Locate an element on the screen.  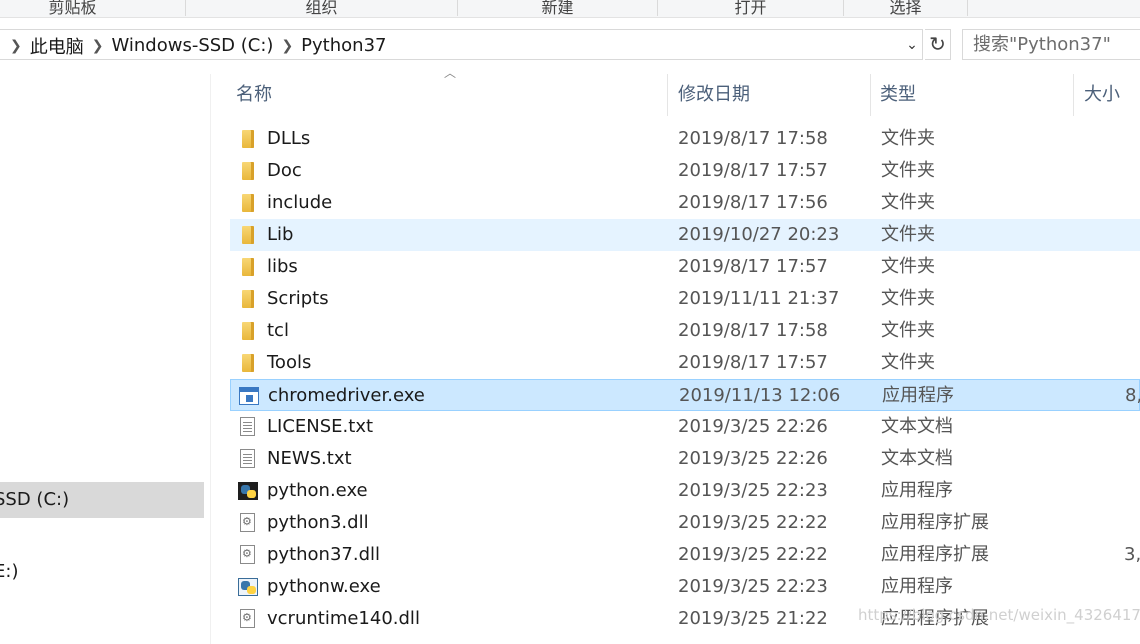
file-size: 8,0 is located at coordinates (1132, 395).